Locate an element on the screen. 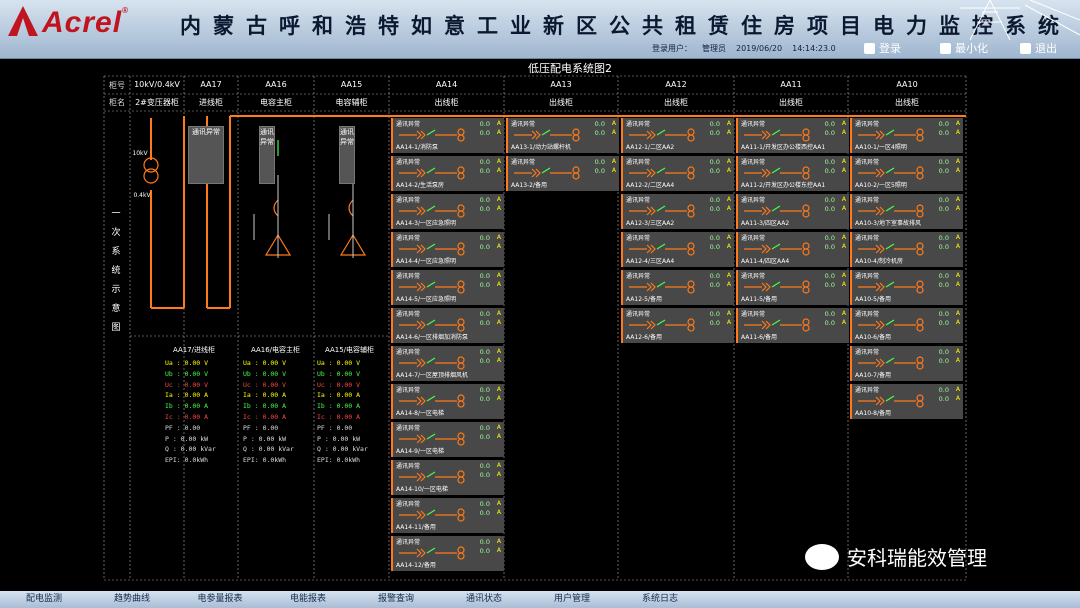 The height and width of the screenshot is (608, 1080). feeder-aa14-12: 通讯异常 0.0 A 0.0 A AA14-12/备用 is located at coordinates (447, 553).